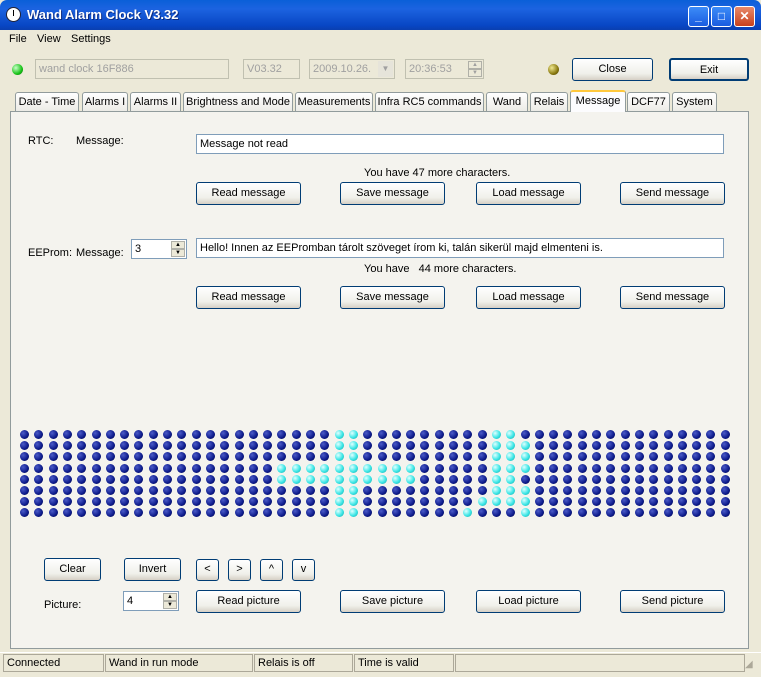 The width and height of the screenshot is (761, 677). I want to click on rtc-send-message-button: Send message, so click(672, 193).